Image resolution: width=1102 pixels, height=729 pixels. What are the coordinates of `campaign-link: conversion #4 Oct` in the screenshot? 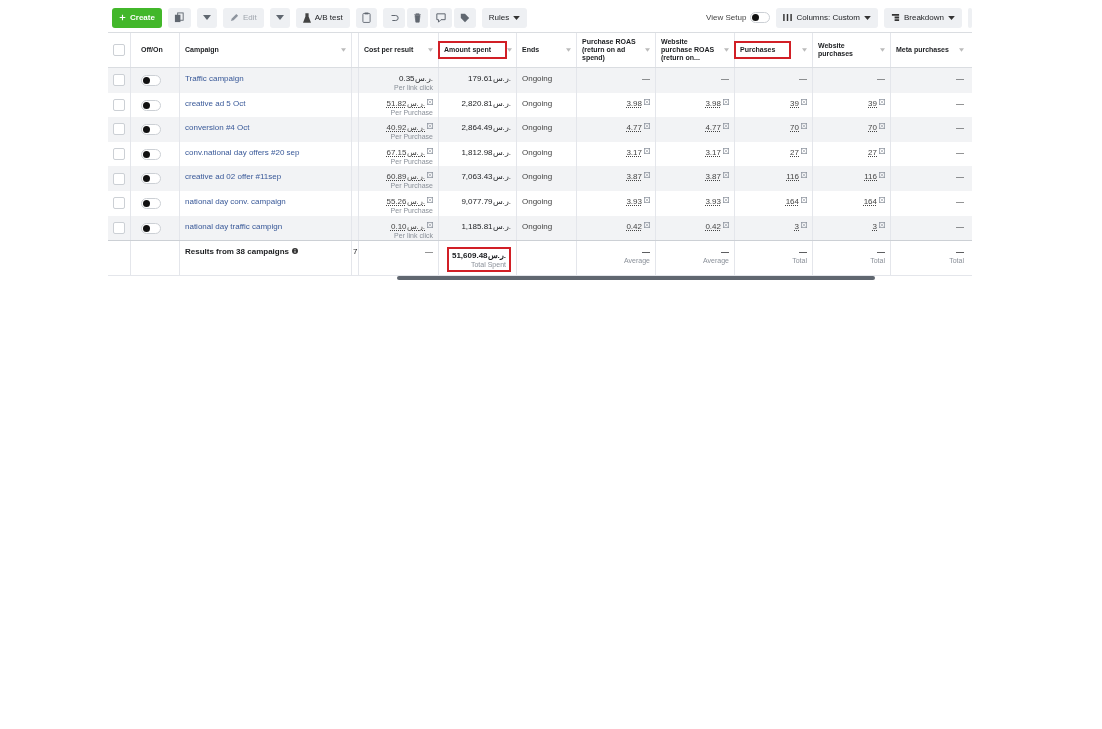 It's located at (217, 128).